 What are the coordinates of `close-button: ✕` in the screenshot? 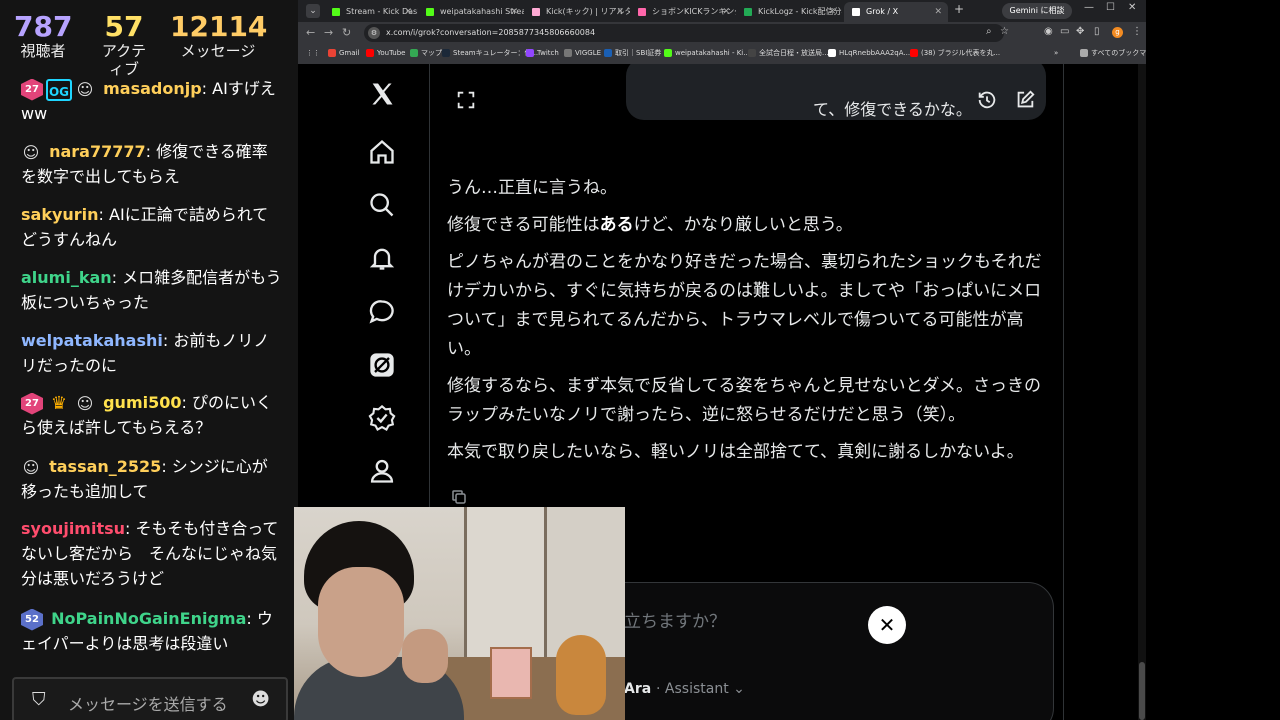 It's located at (887, 625).